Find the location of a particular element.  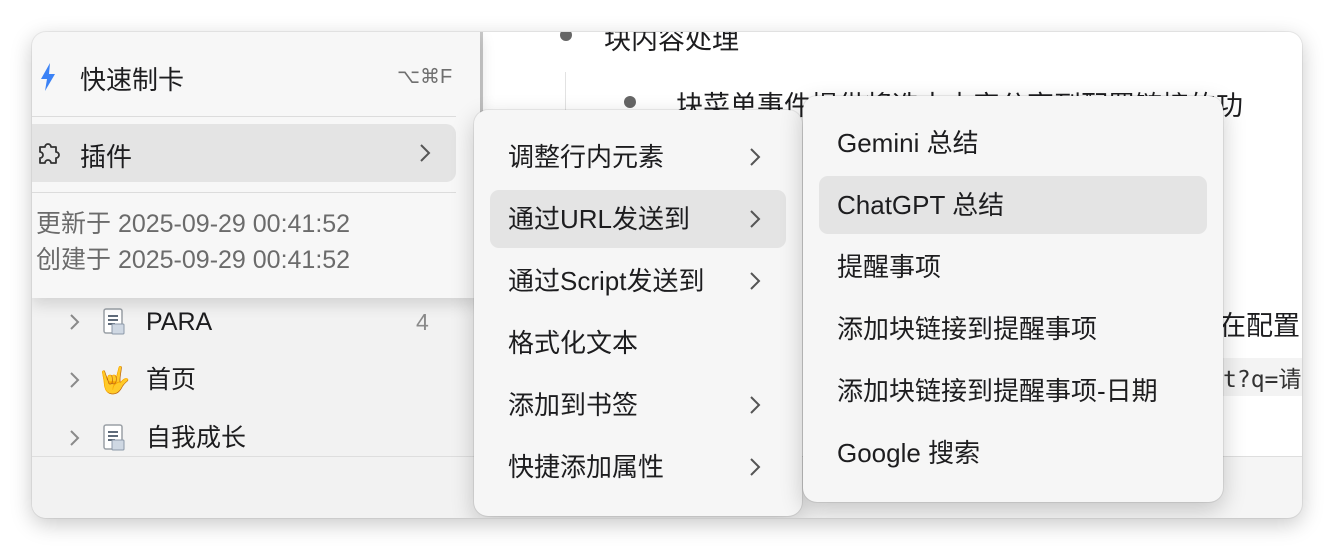

menu-item-label: 添加到书签 is located at coordinates (573, 405).